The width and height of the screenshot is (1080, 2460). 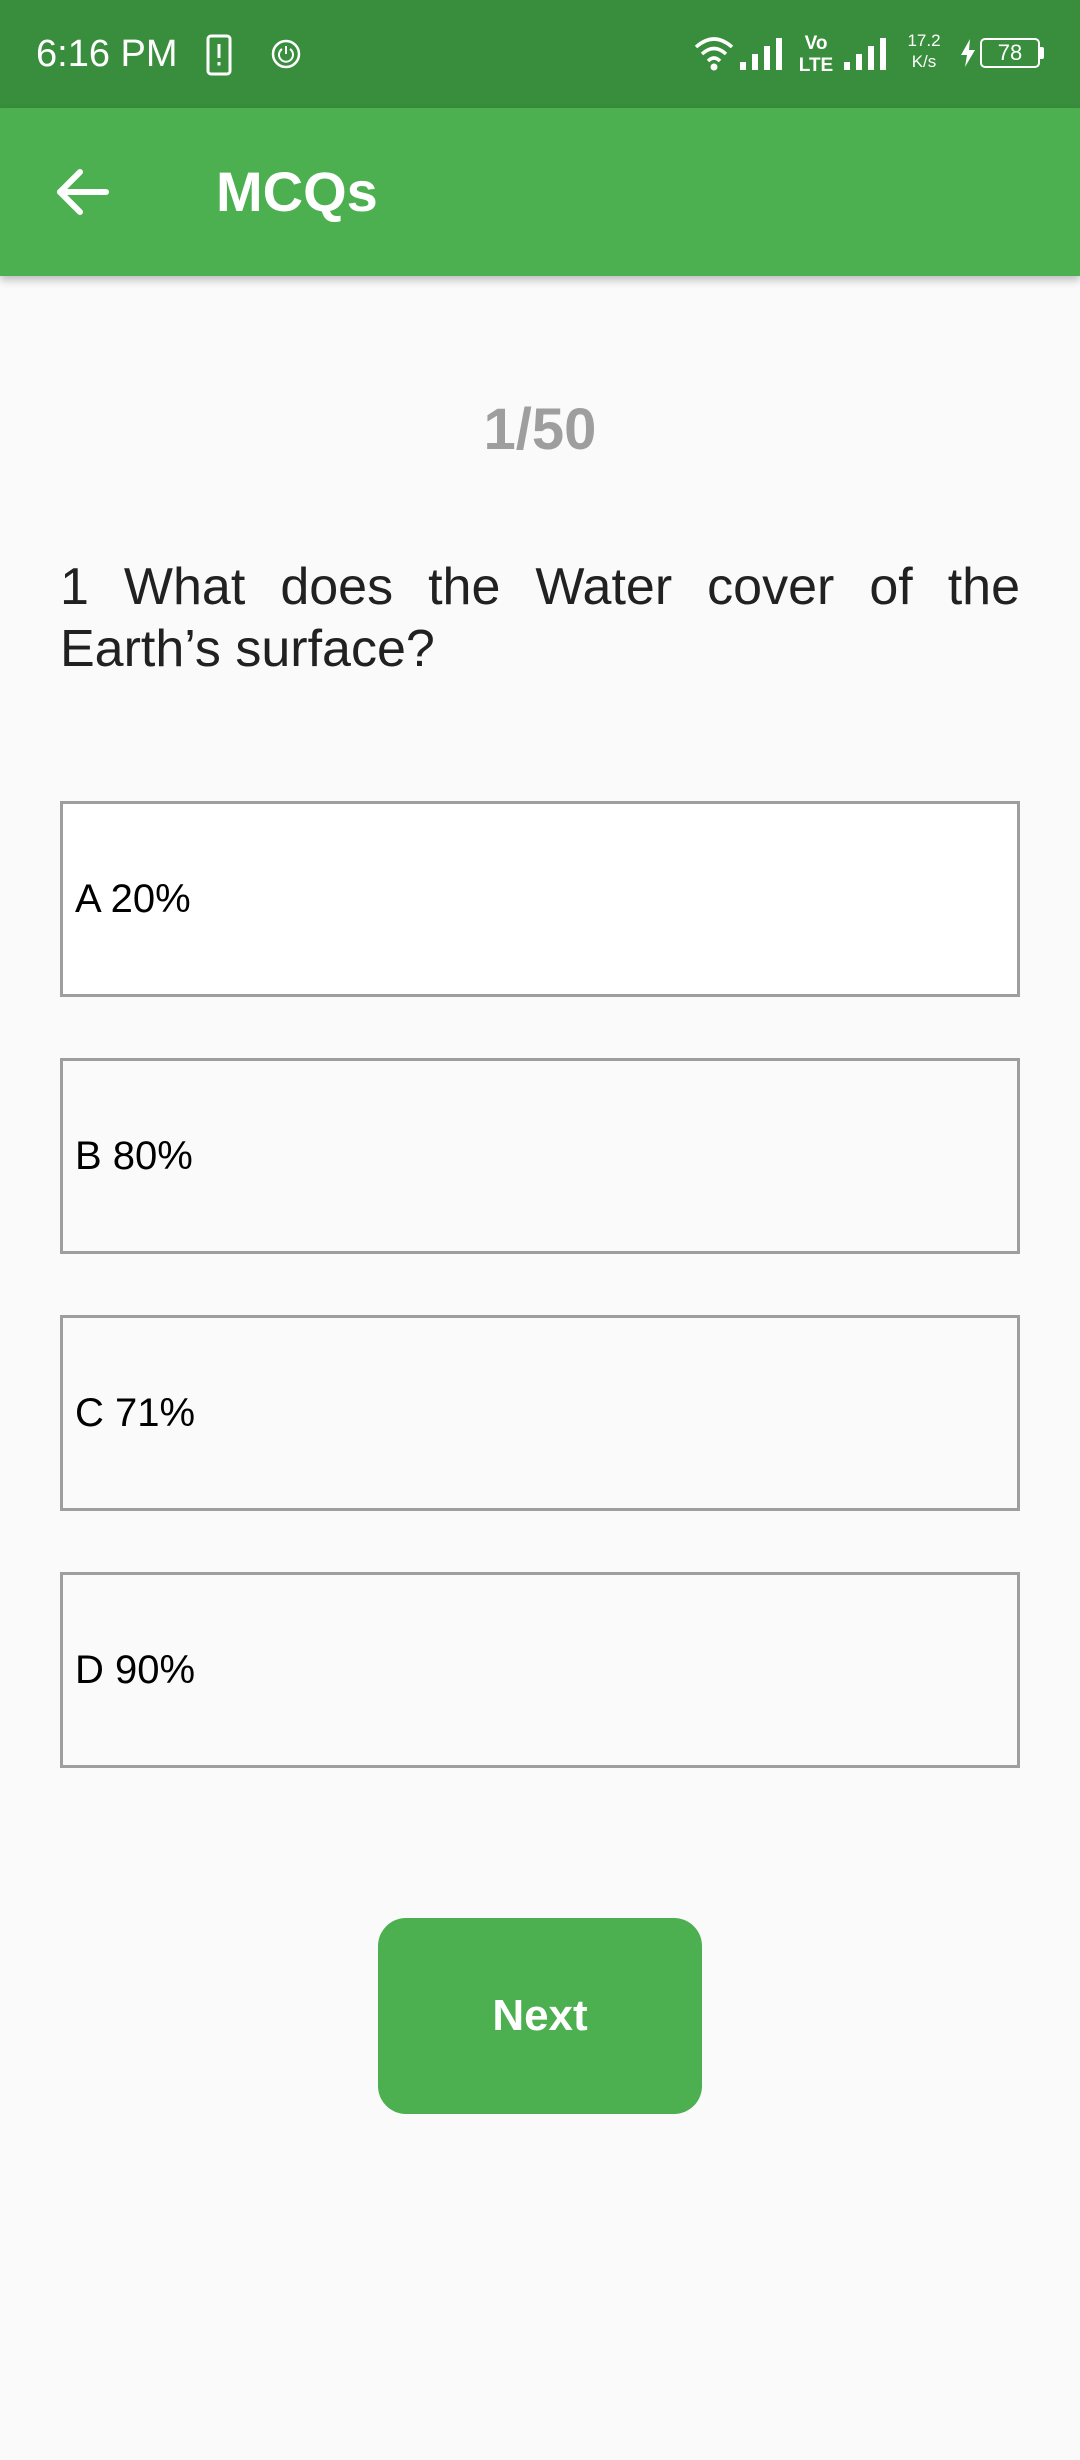 What do you see at coordinates (816, 64) in the screenshot?
I see `svg-text: LTE` at bounding box center [816, 64].